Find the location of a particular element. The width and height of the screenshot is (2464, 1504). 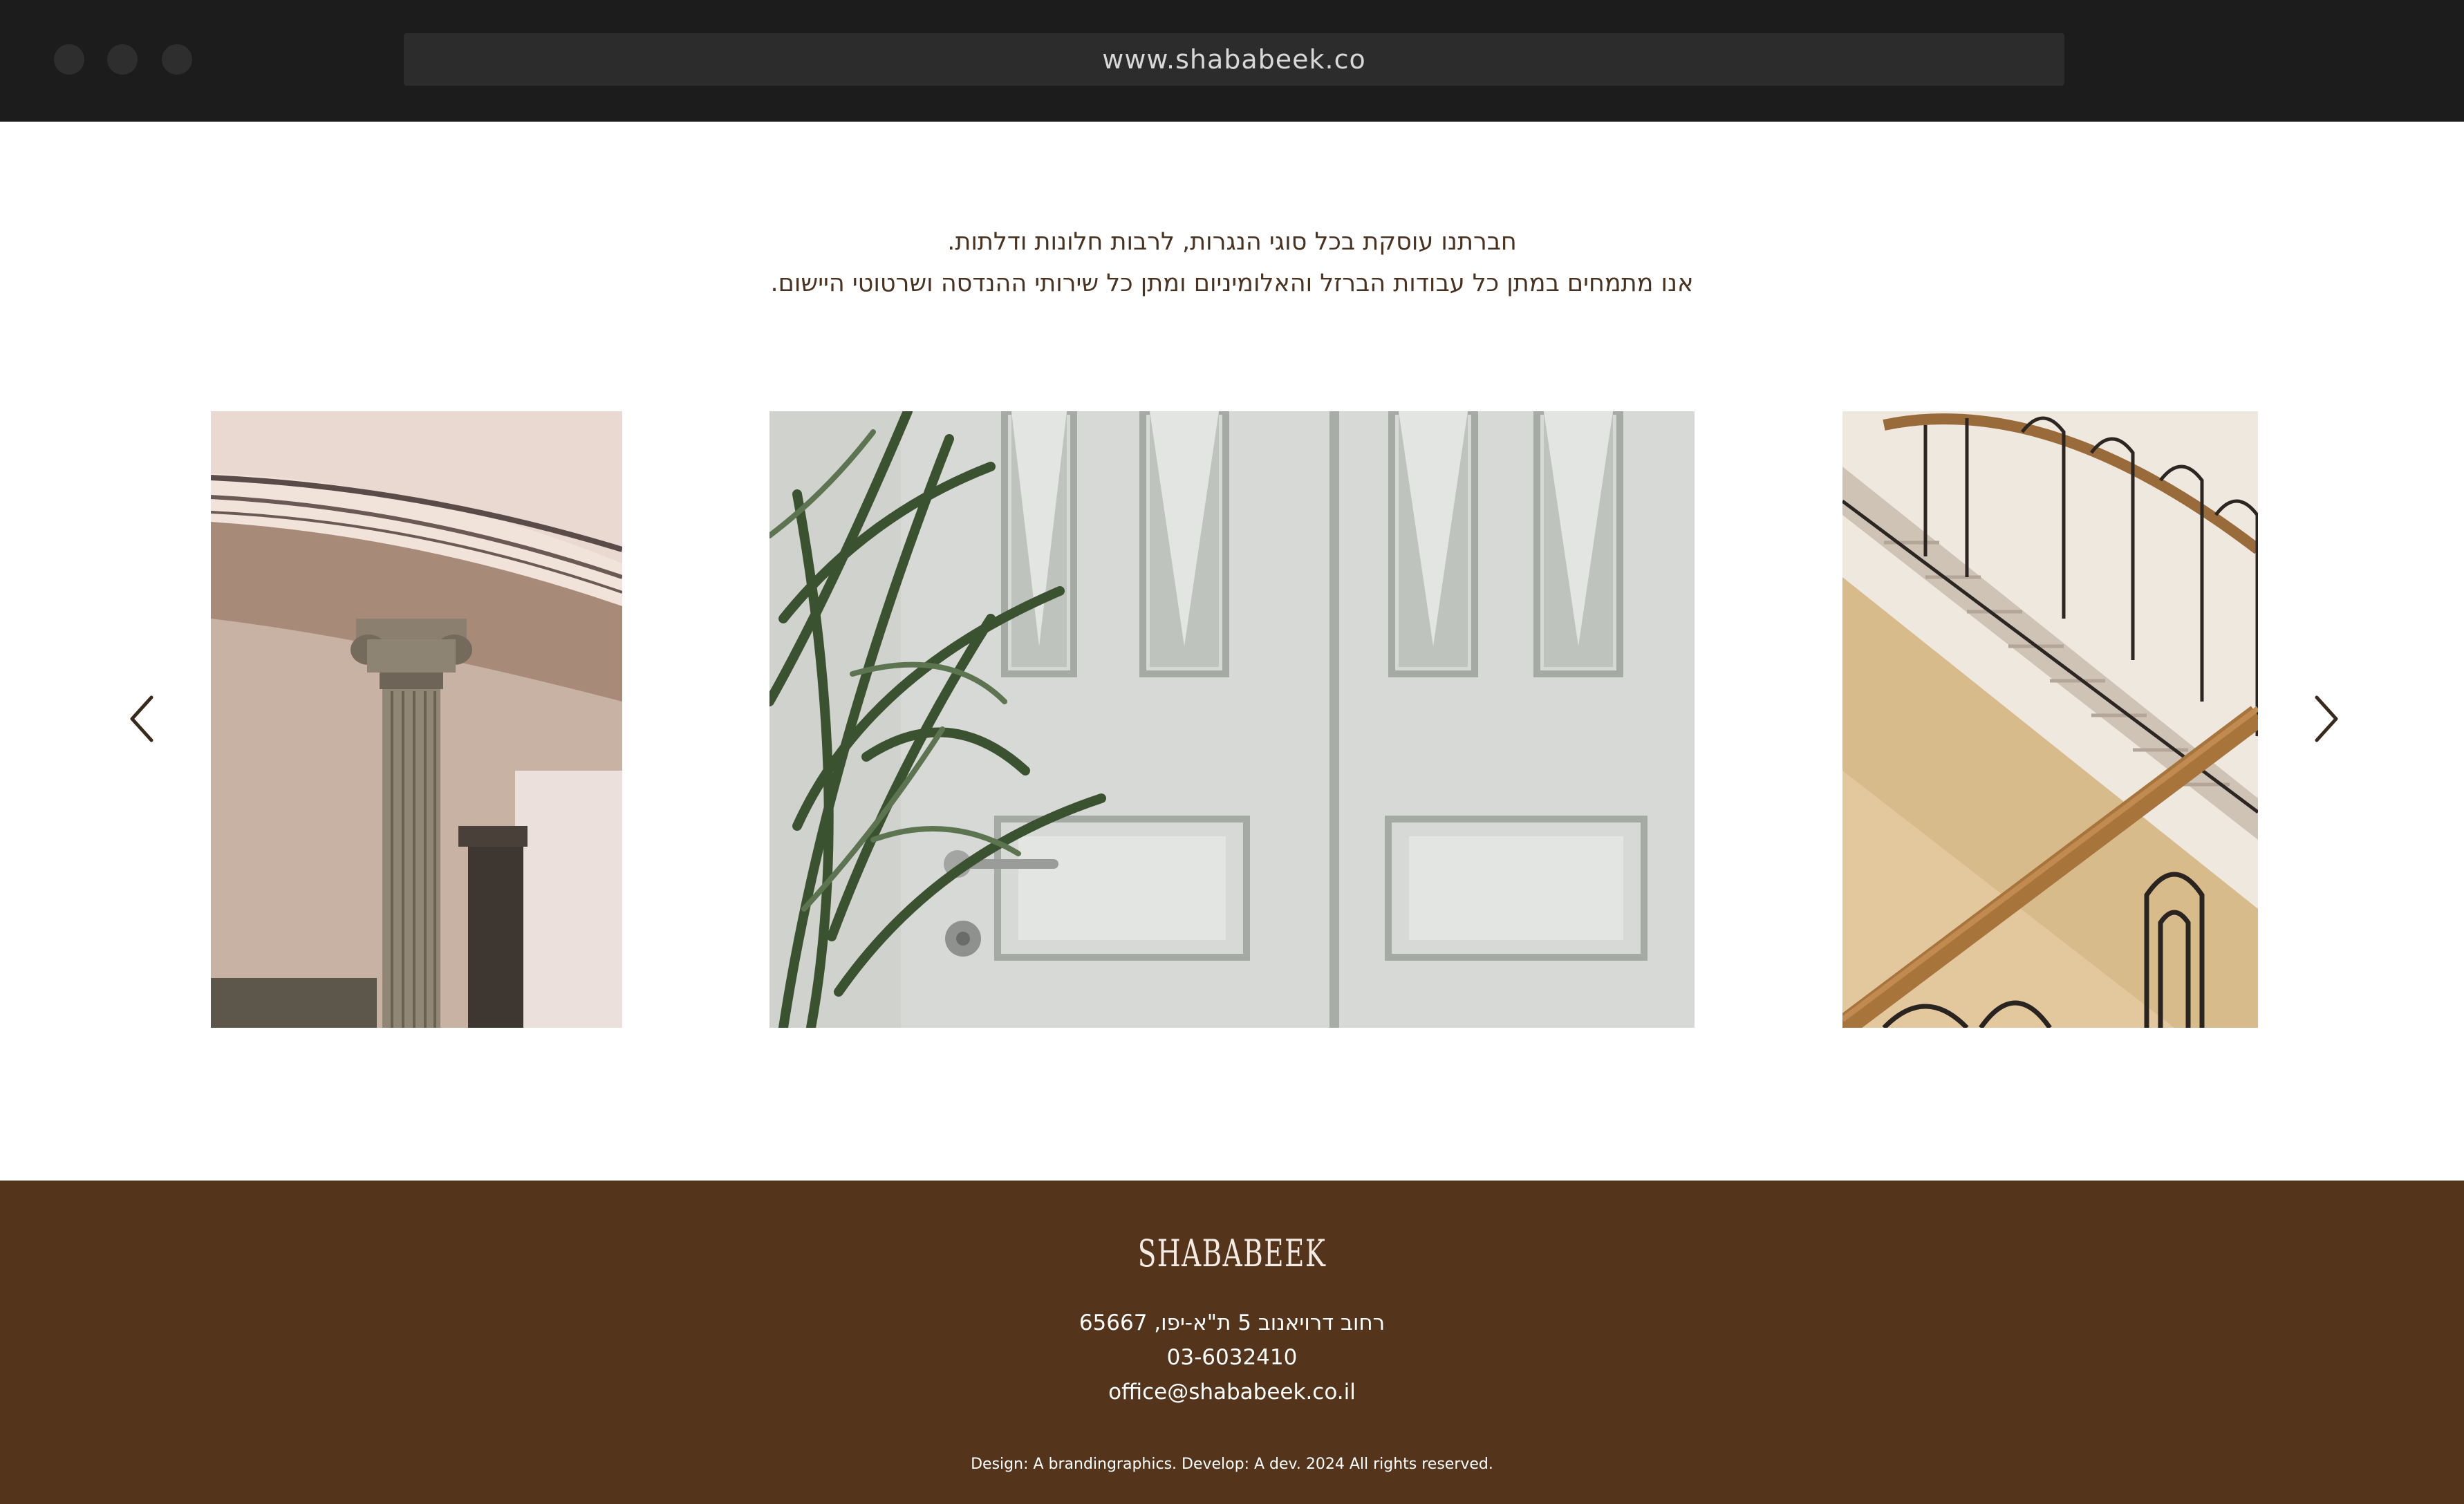

chevron-left-icon is located at coordinates (141, 718).